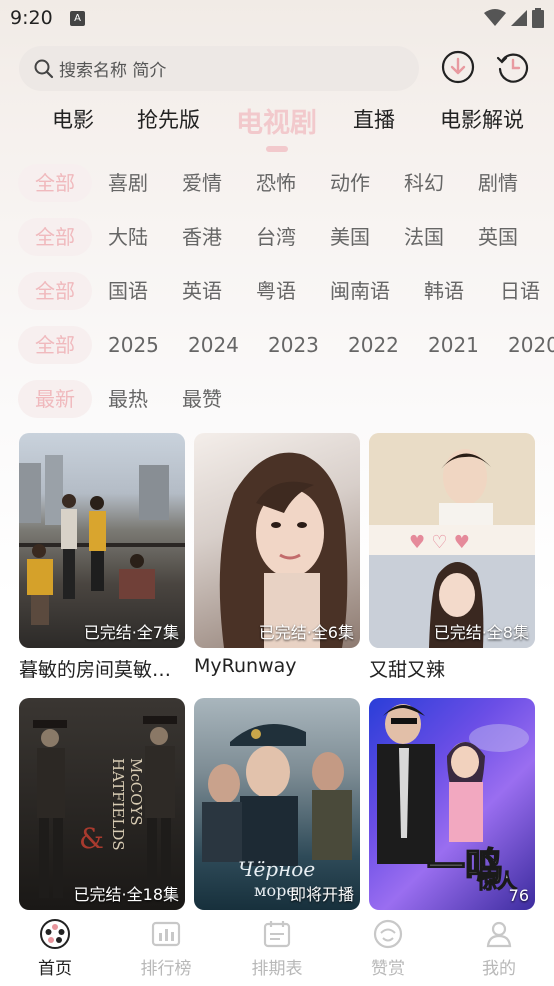  What do you see at coordinates (498, 237) in the screenshot?
I see `region-chip: 英国` at bounding box center [498, 237].